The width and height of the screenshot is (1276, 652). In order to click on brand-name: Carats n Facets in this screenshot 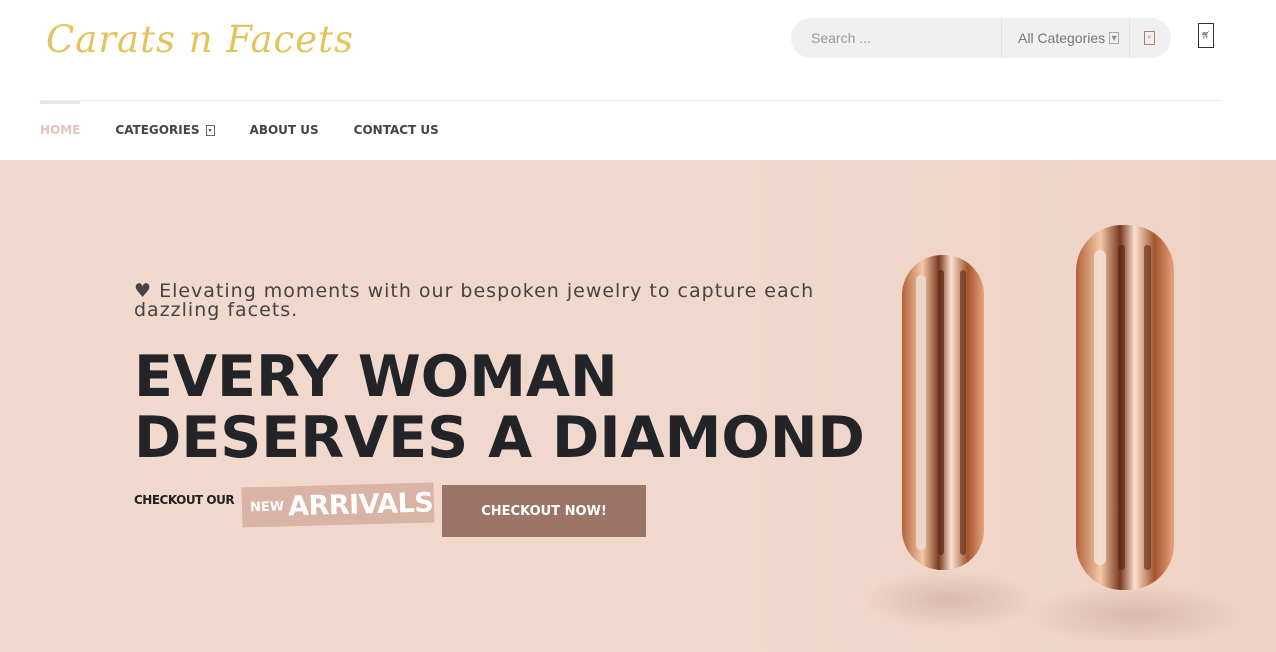, I will do `click(200, 39)`.